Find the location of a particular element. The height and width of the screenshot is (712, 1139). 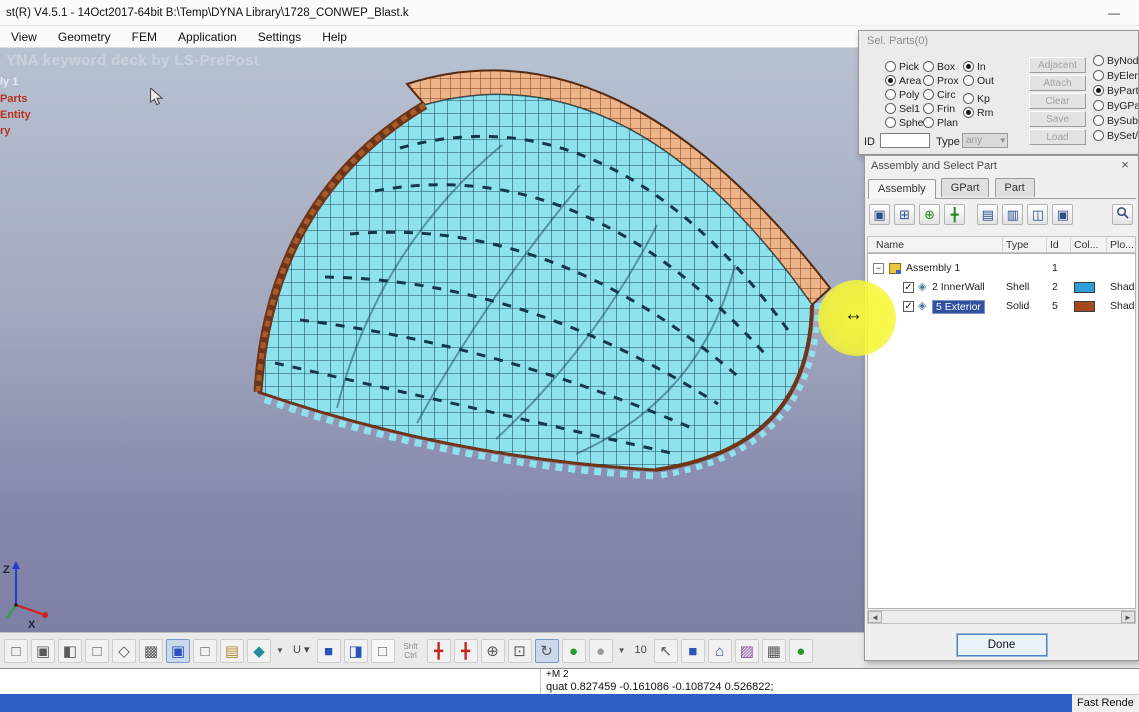

column-id: Id is located at coordinates (1054, 245).